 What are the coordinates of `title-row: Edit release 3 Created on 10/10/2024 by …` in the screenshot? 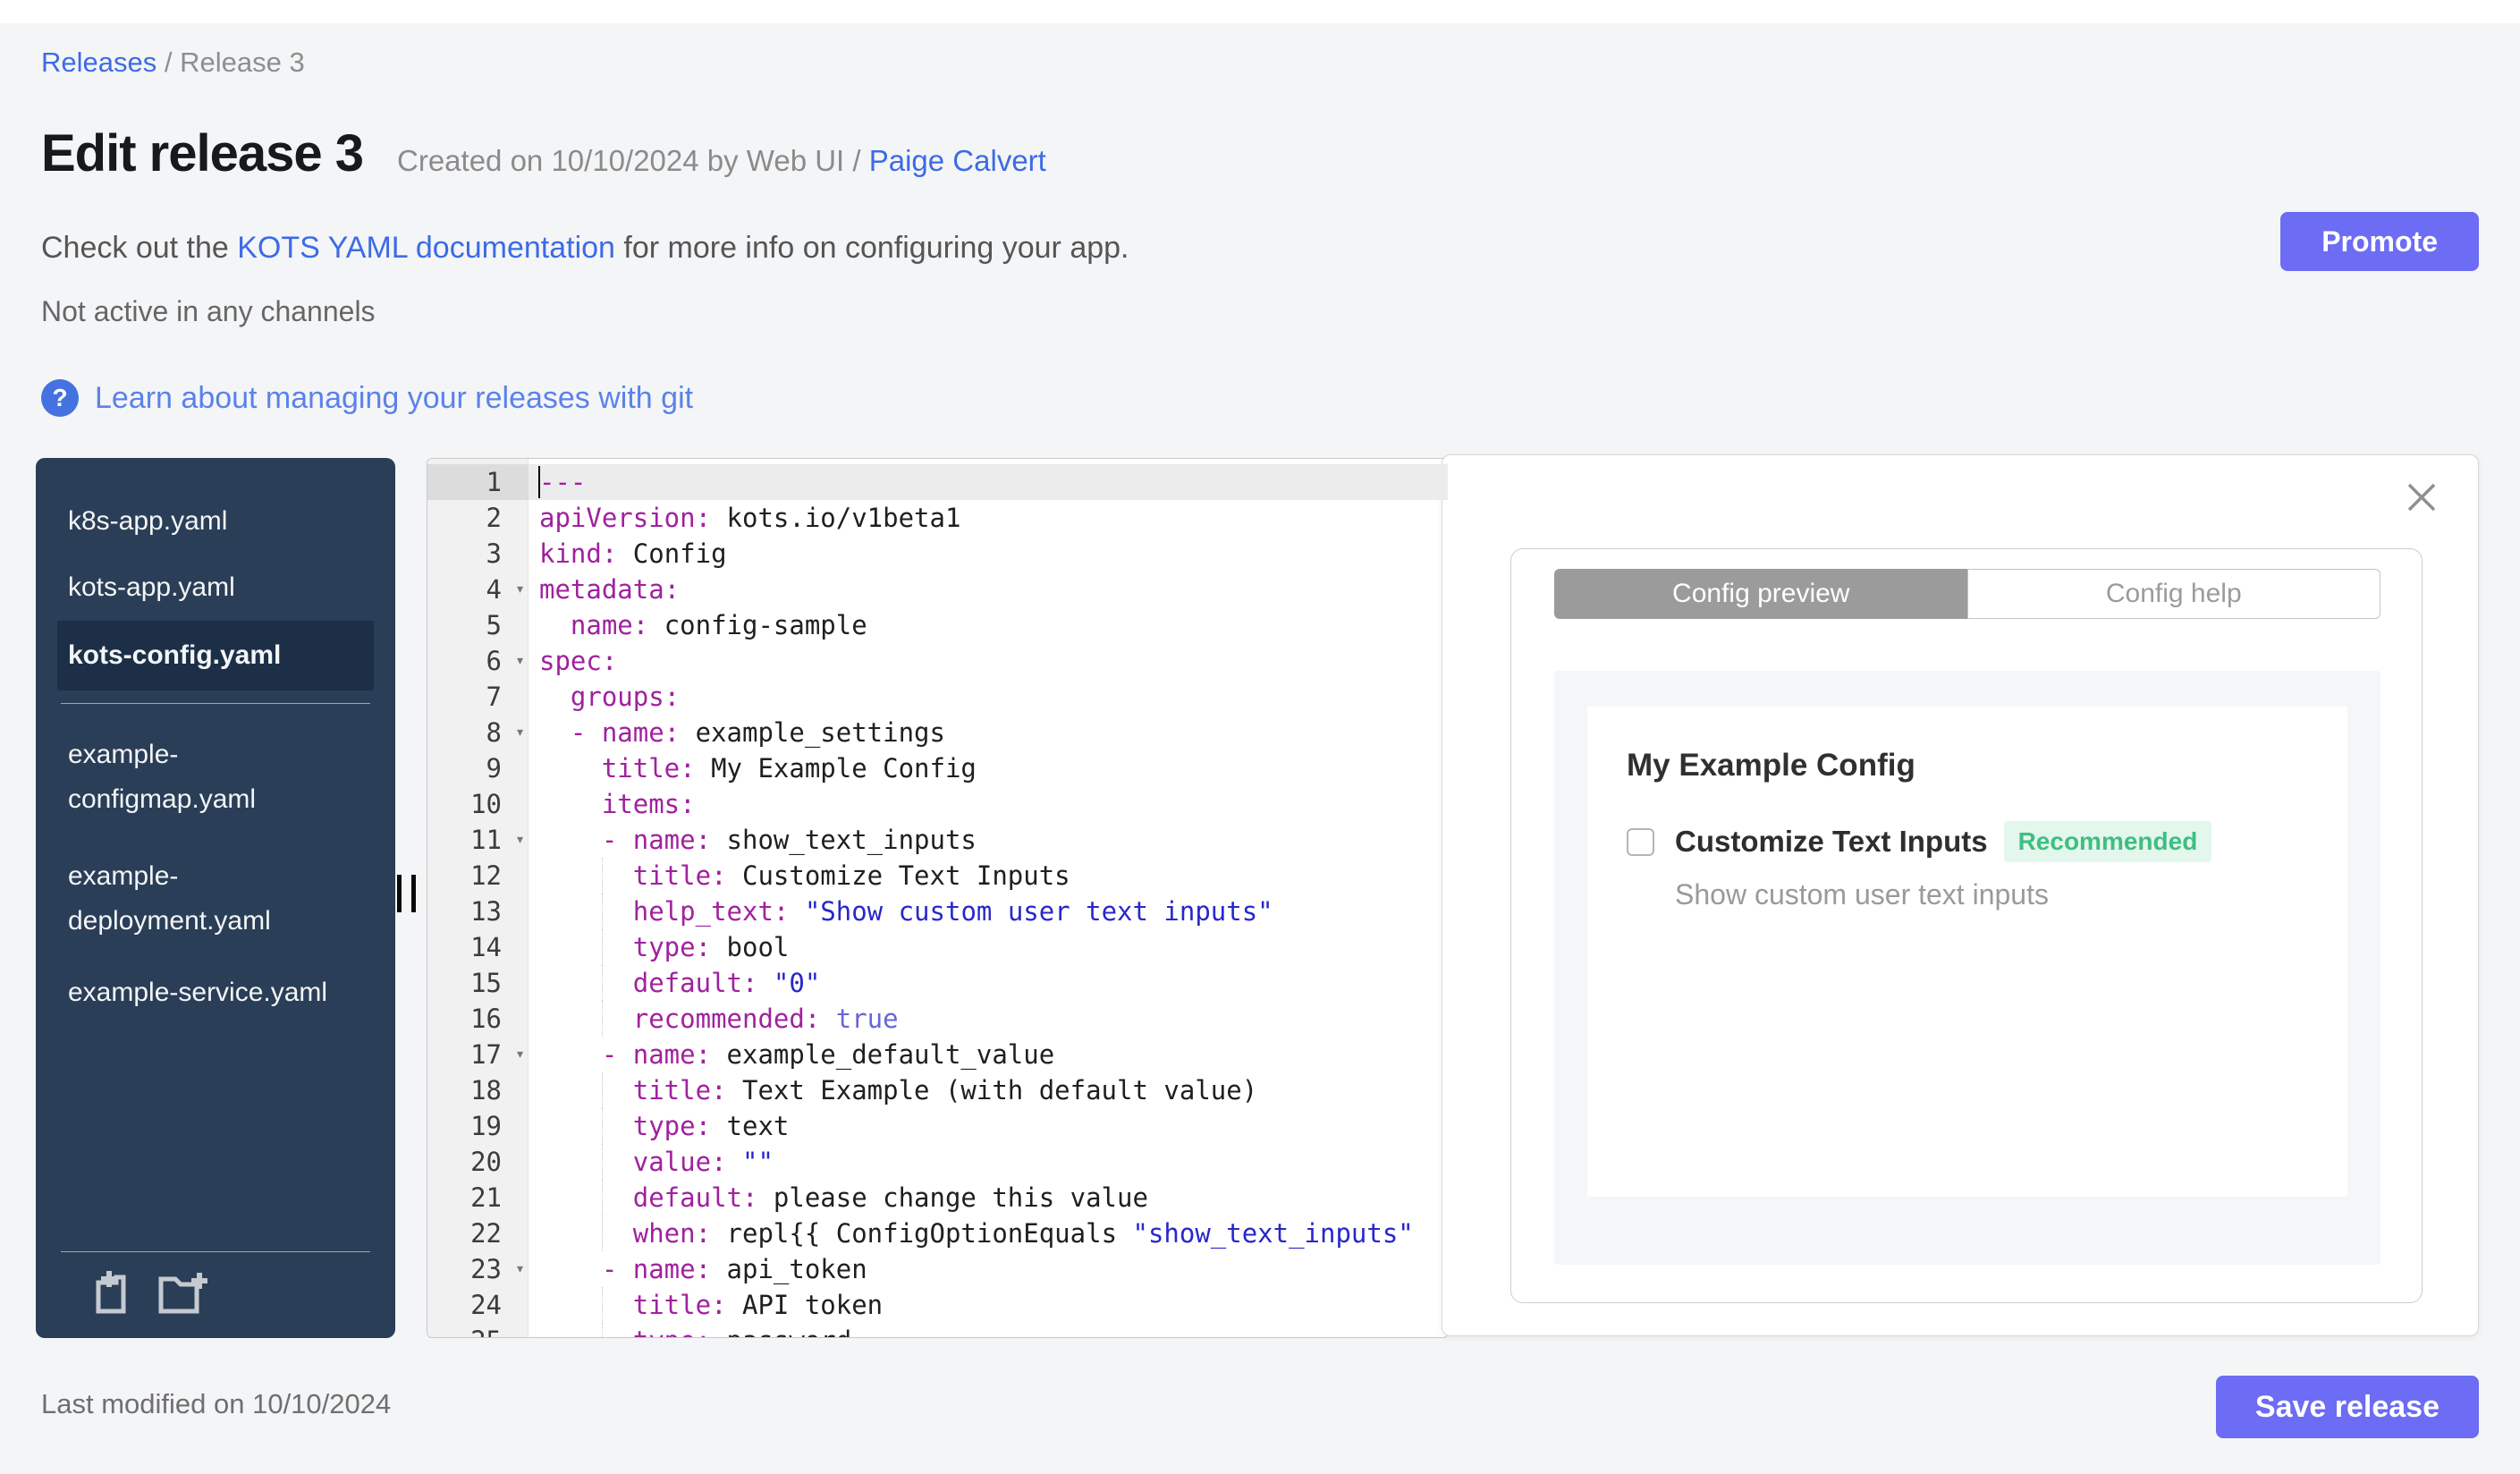 It's located at (543, 153).